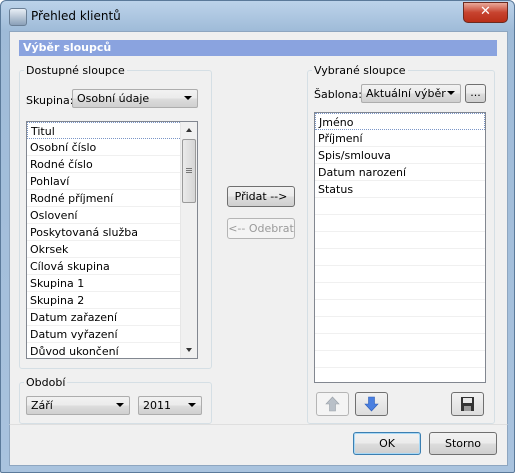 This screenshot has height=473, width=515. Describe the element at coordinates (400, 138) in the screenshot. I see `list-item: Příjmení` at that location.